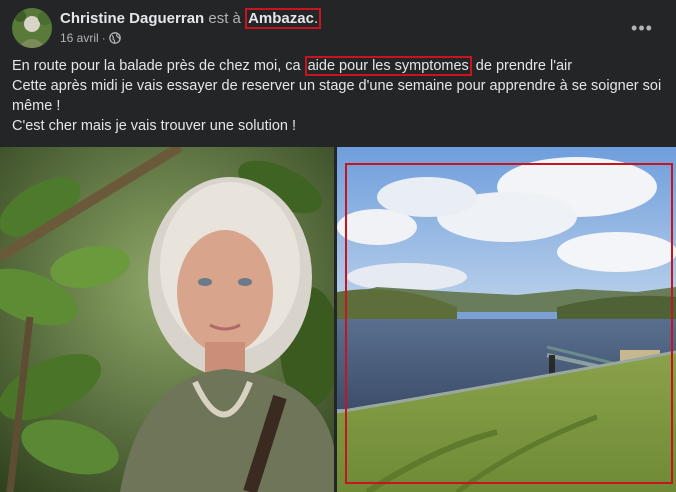 The image size is (676, 492). Describe the element at coordinates (32, 28) in the screenshot. I see `author-avatar` at that location.